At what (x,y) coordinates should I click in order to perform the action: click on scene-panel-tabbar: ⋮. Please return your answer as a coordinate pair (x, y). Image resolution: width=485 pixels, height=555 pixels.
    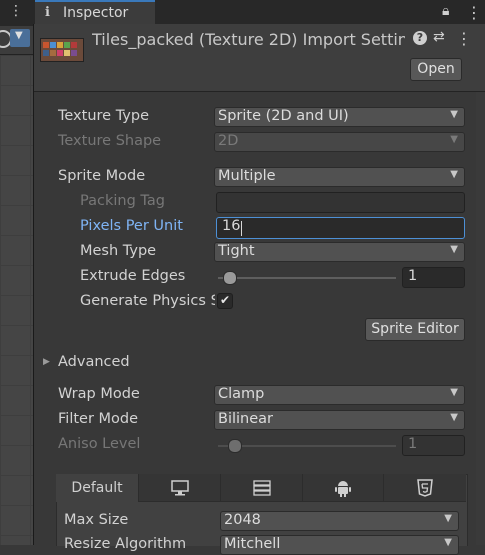
    Looking at the image, I should click on (16, 12).